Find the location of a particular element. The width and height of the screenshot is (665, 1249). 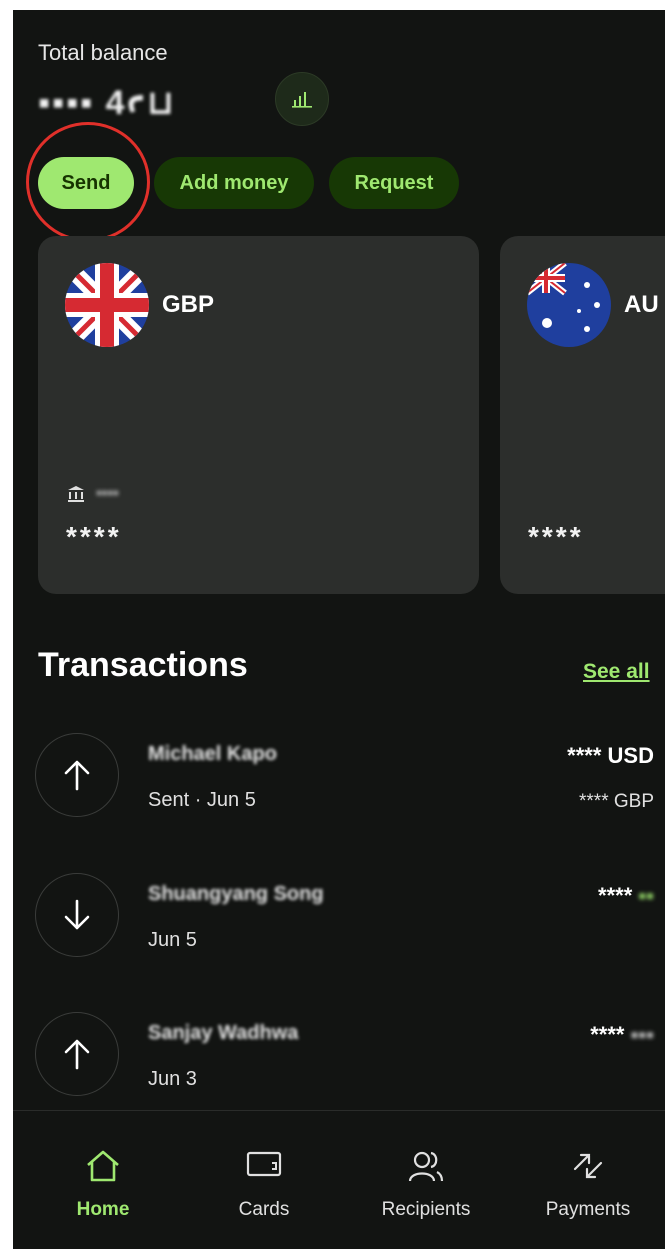

transaction-row: Shuangyang Song Jun 5 **** ▪▪ is located at coordinates (339, 923).